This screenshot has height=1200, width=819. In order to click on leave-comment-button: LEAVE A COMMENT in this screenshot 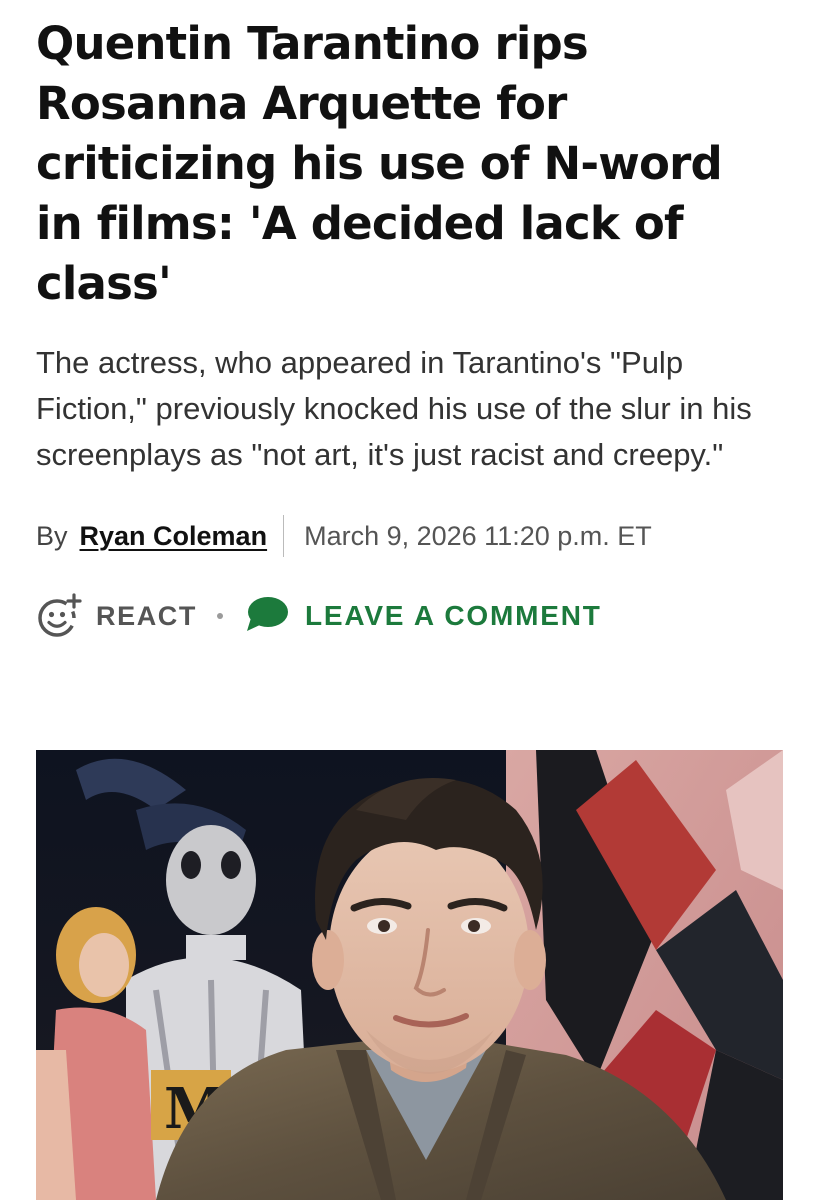, I will do `click(423, 616)`.